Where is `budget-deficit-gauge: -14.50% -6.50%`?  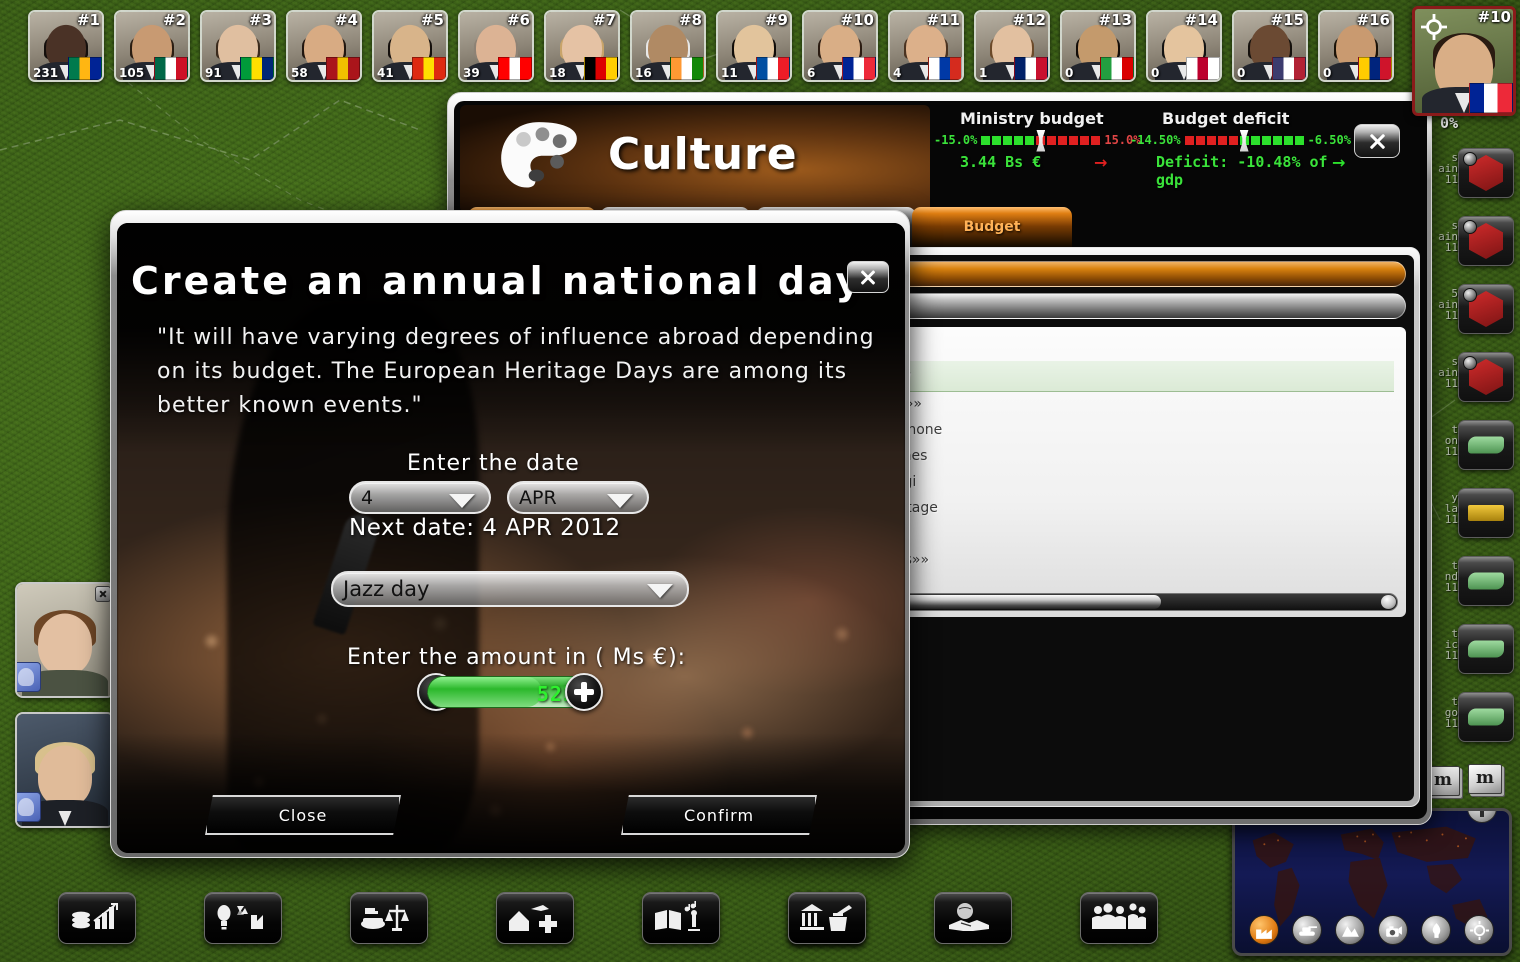
budget-deficit-gauge: -14.50% -6.50% is located at coordinates (1240, 140).